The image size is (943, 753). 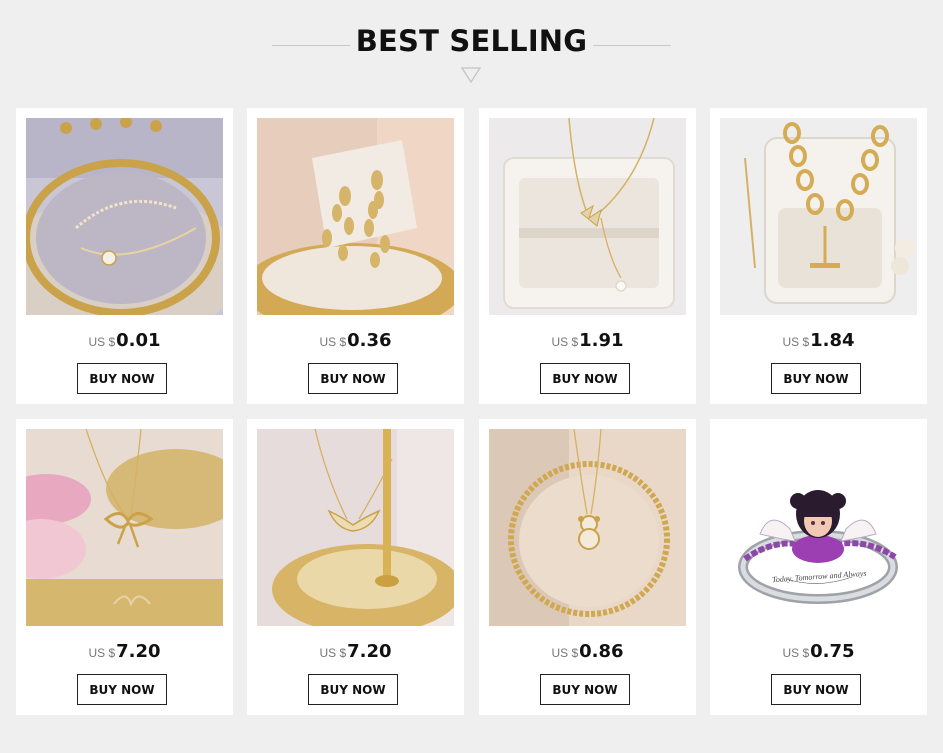 I want to click on down-triangle-icon, so click(x=471, y=75).